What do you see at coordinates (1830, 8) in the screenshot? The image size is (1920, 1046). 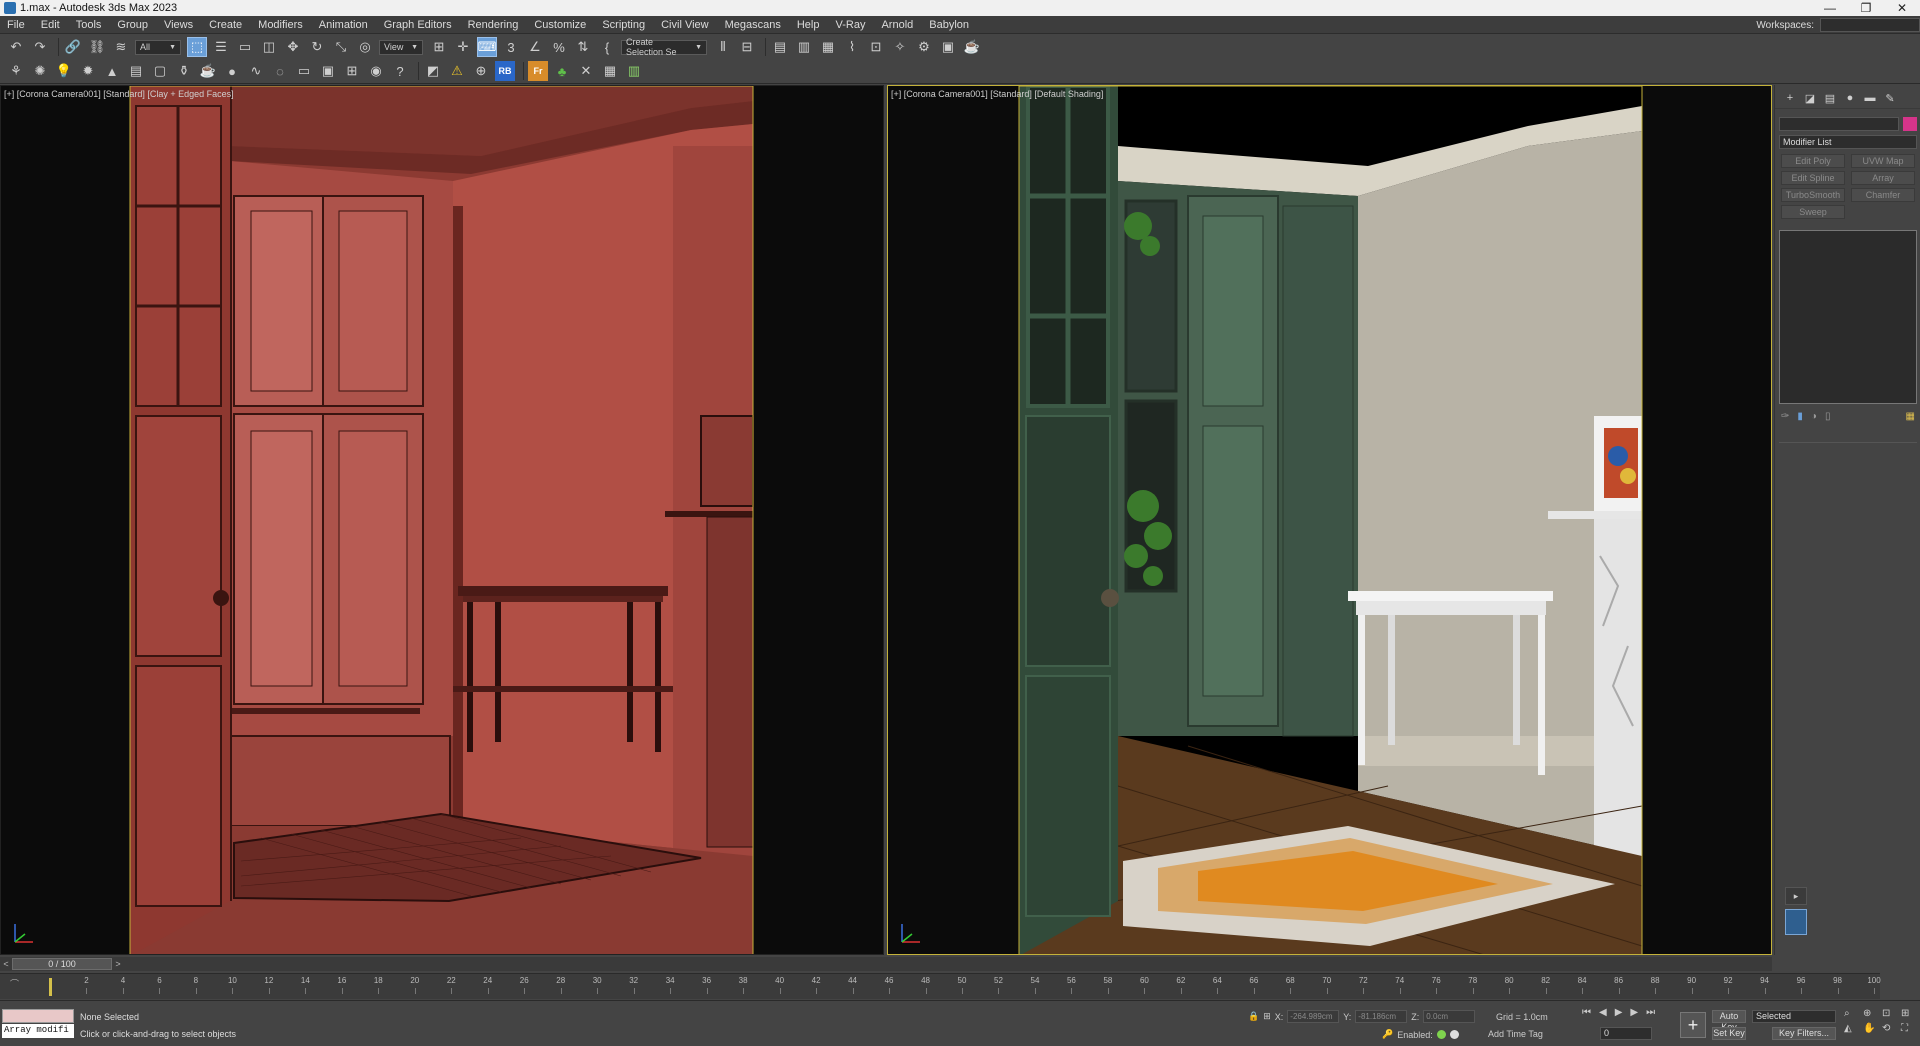 I see `minimize-button: —` at bounding box center [1830, 8].